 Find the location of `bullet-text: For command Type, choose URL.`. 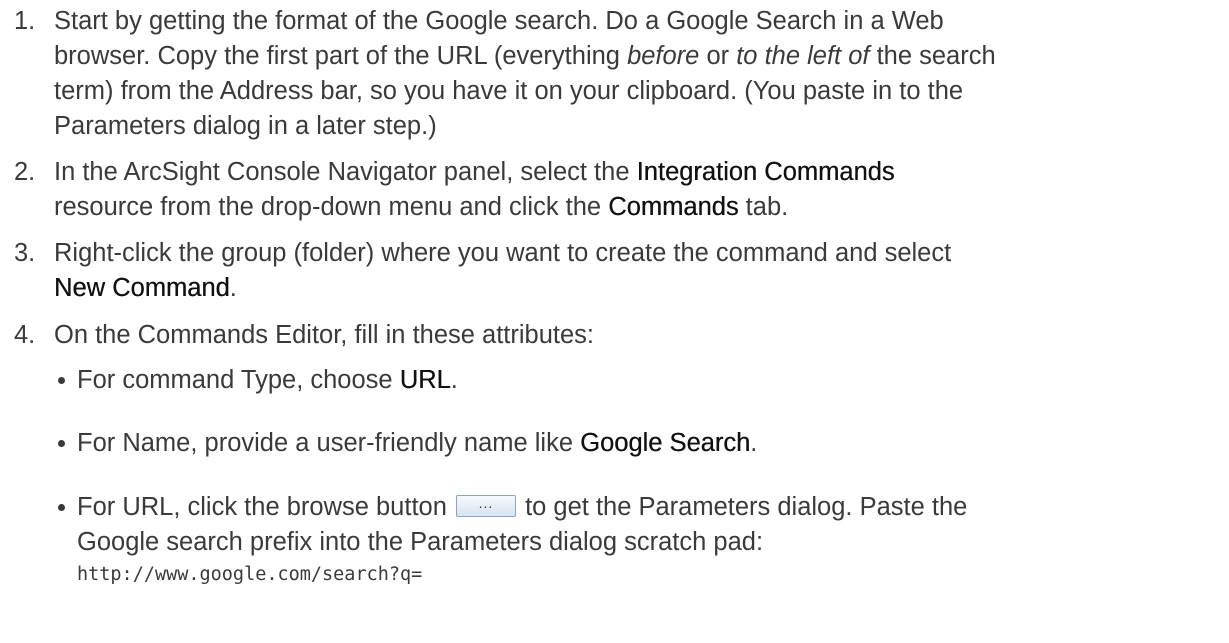

bullet-text: For command Type, choose URL. is located at coordinates (267, 380).